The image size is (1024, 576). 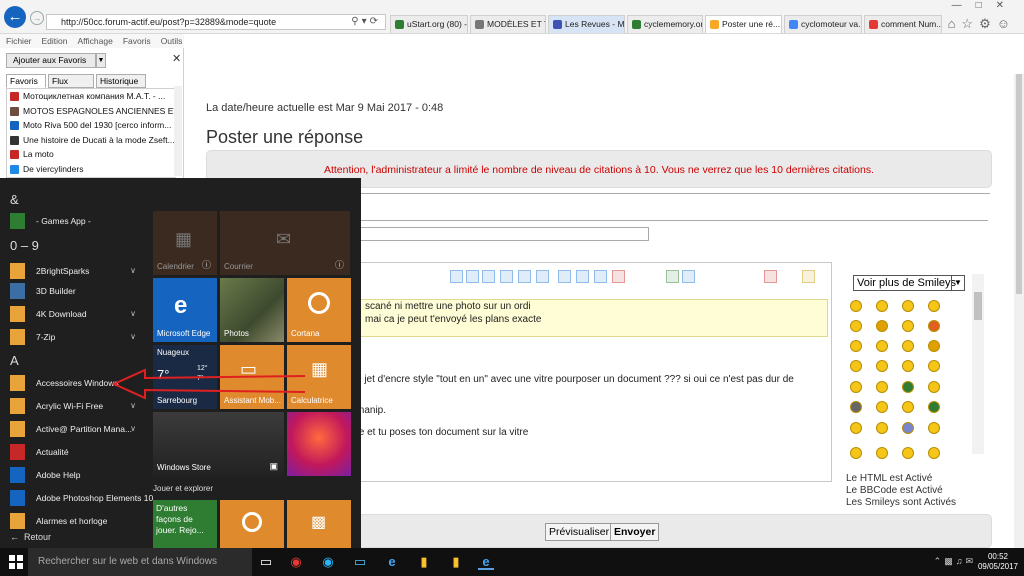 I want to click on tile-calendrier: ▦ ⓘ Calendrier, so click(x=185, y=243).